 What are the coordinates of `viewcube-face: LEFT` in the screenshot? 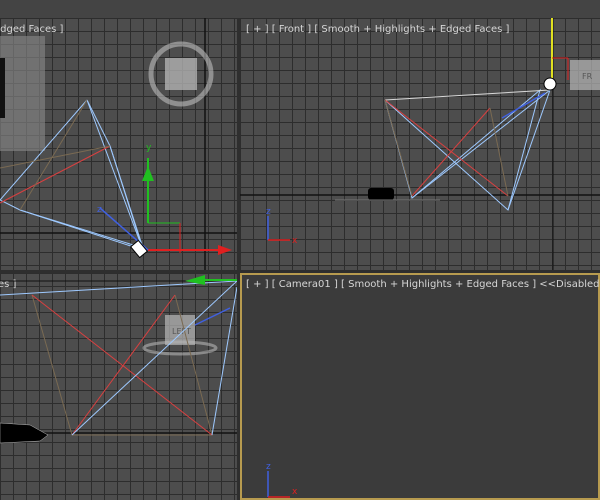 It's located at (181, 331).